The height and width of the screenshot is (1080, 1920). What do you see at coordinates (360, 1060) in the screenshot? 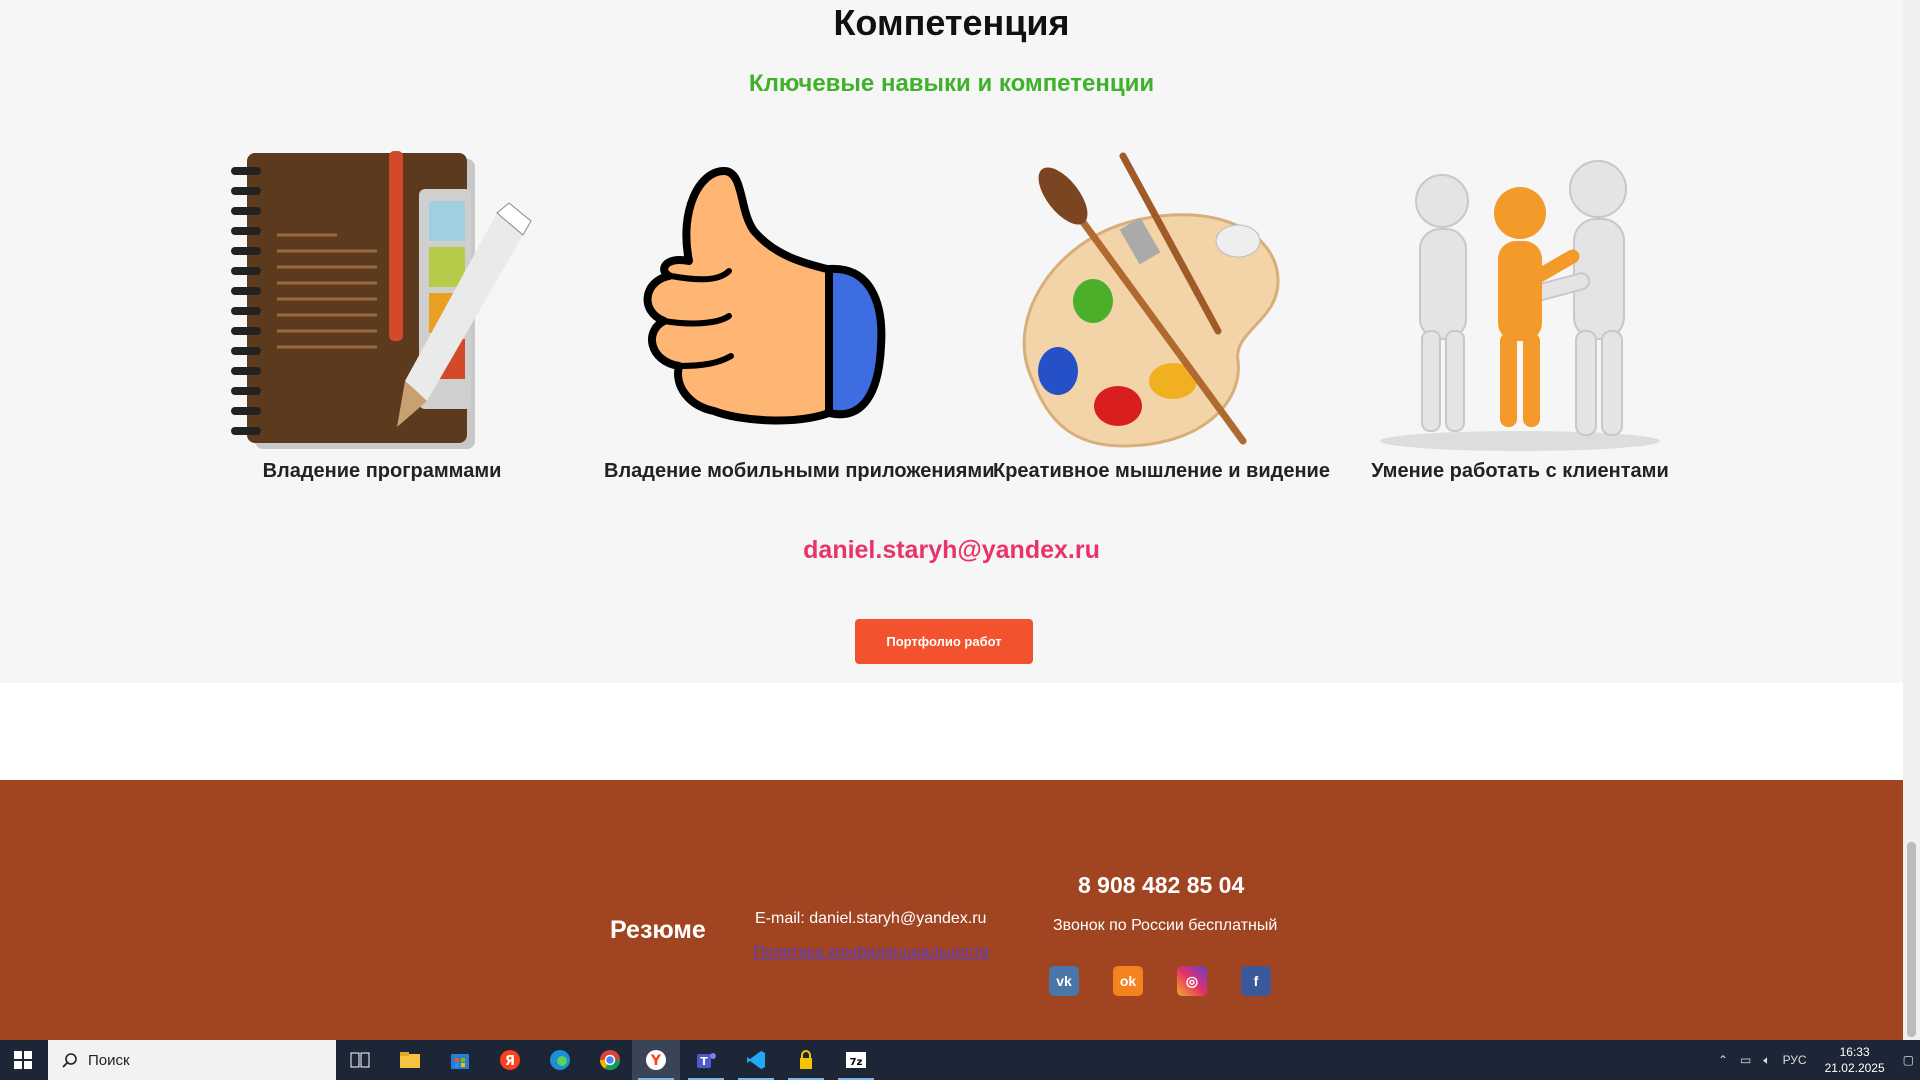
I see `task-view-icon` at bounding box center [360, 1060].